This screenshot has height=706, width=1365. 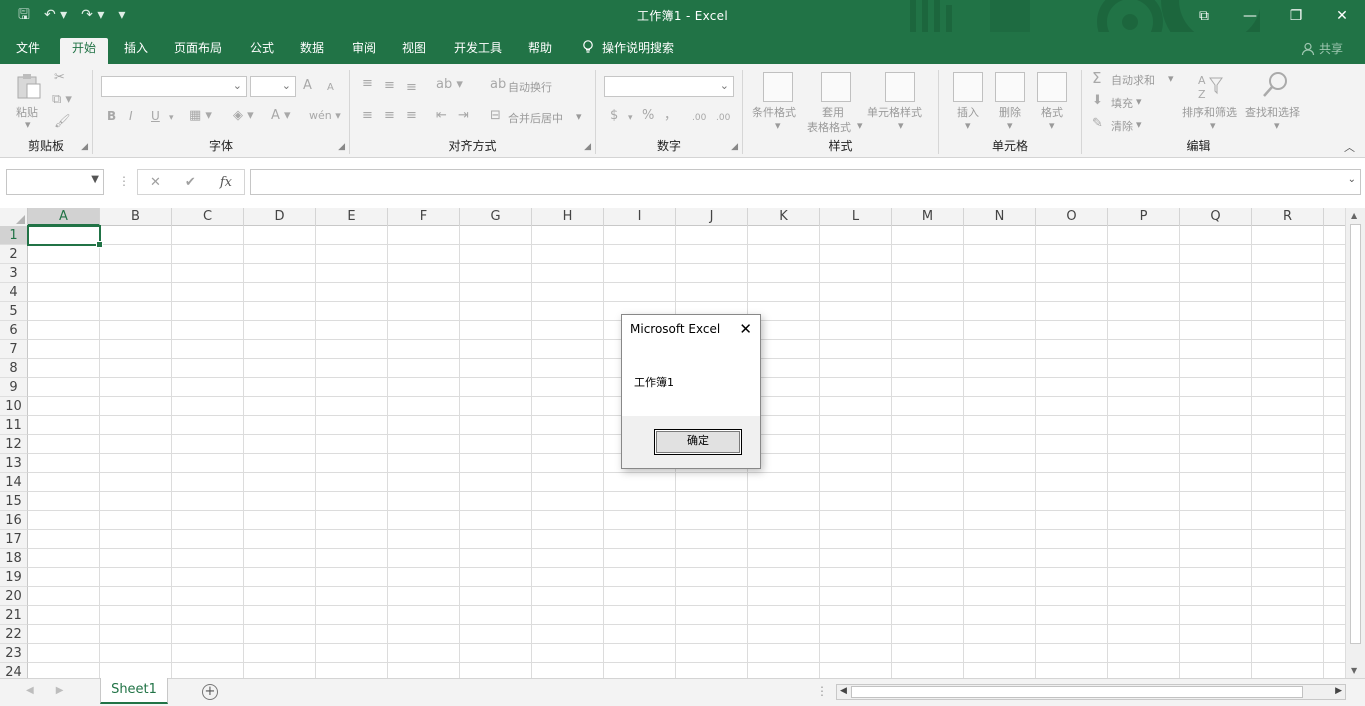 What do you see at coordinates (59, 78) in the screenshot?
I see `cut-icon: ✂` at bounding box center [59, 78].